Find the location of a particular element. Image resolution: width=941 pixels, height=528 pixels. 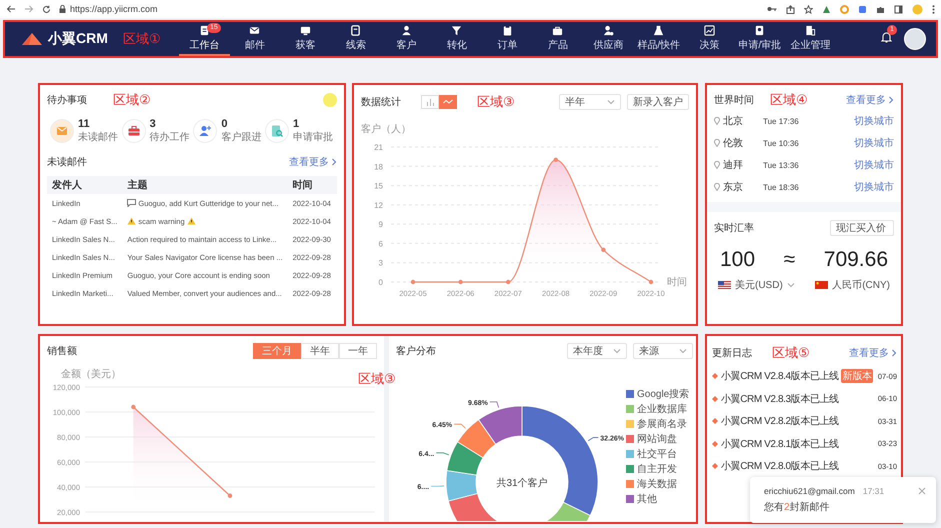

axis-title: 客户（人） is located at coordinates (386, 129).